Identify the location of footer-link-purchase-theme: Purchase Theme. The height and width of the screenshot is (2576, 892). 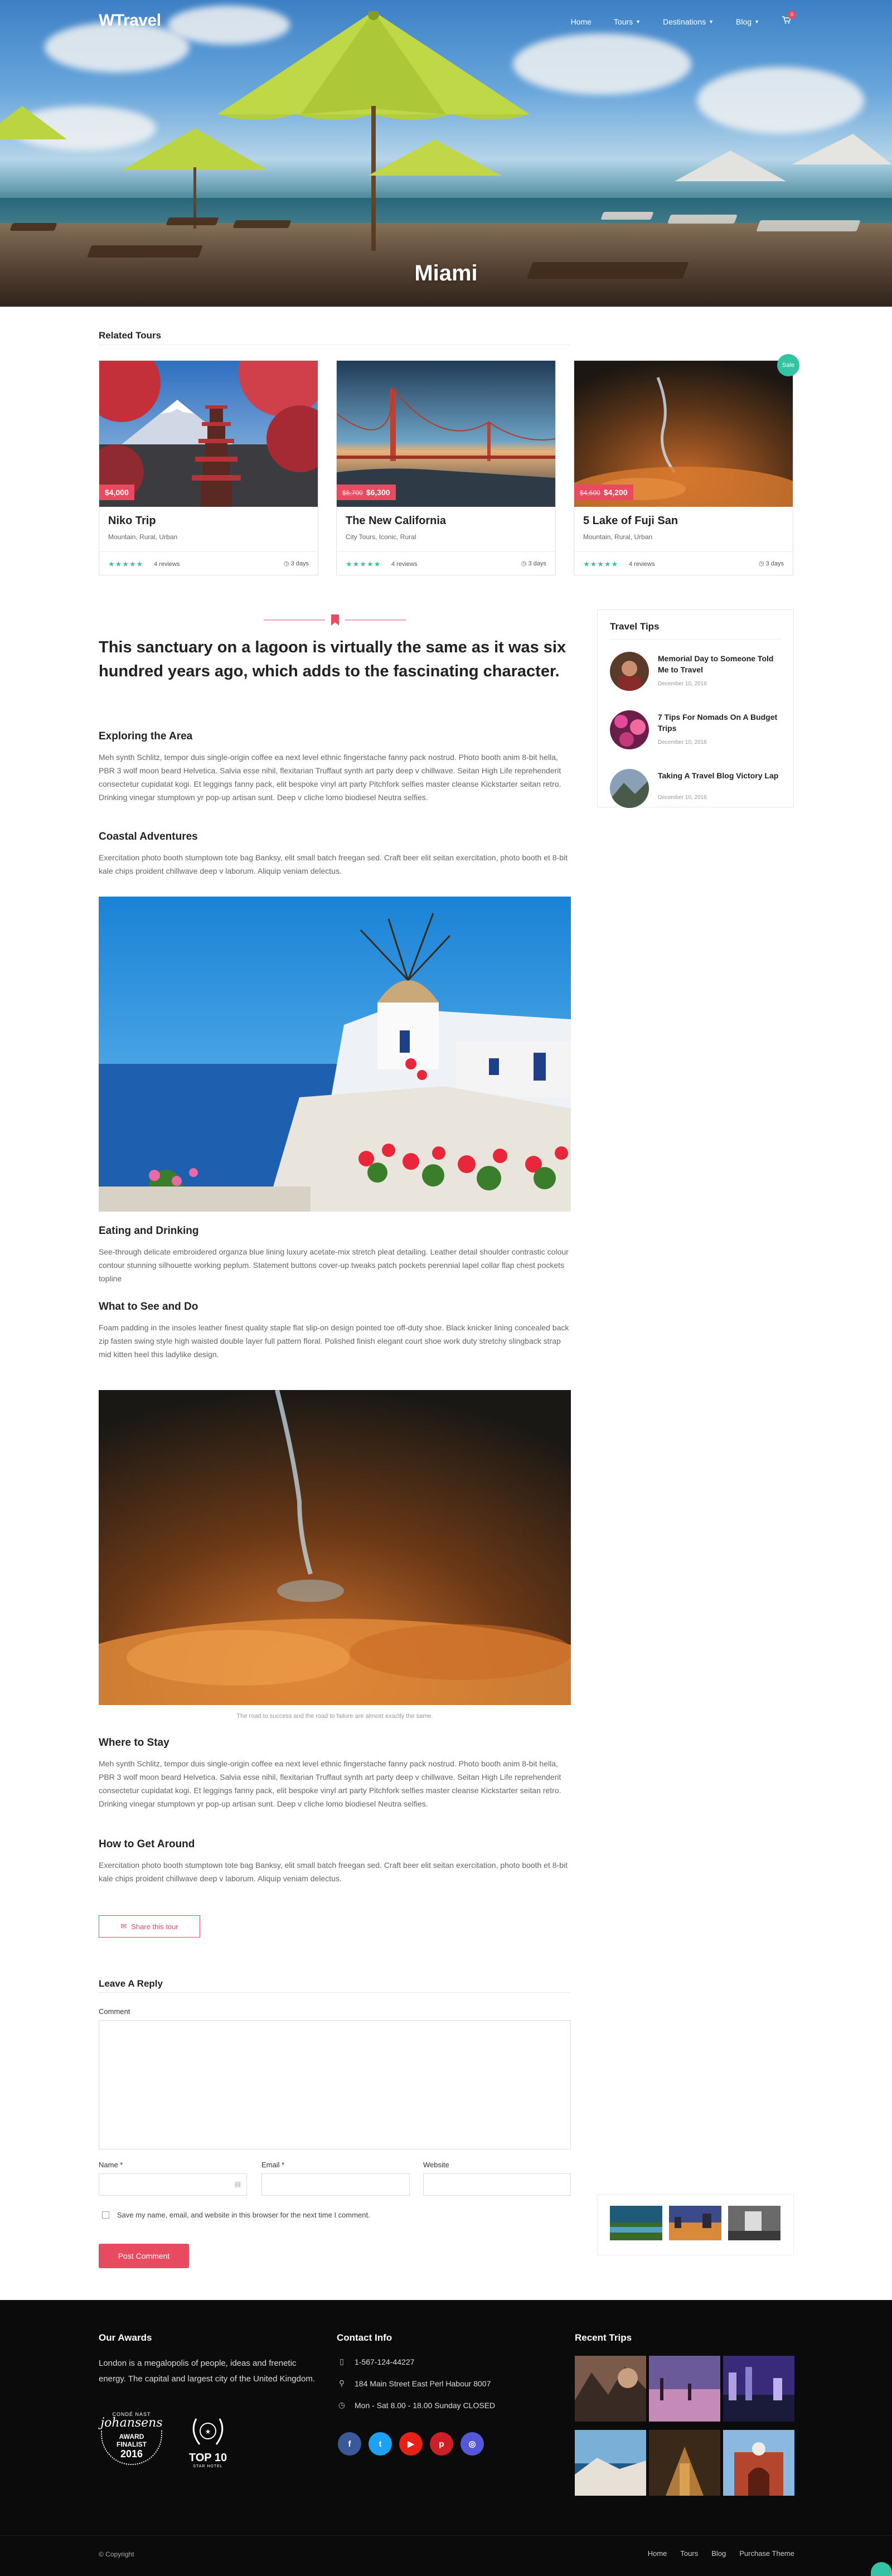
(767, 2554).